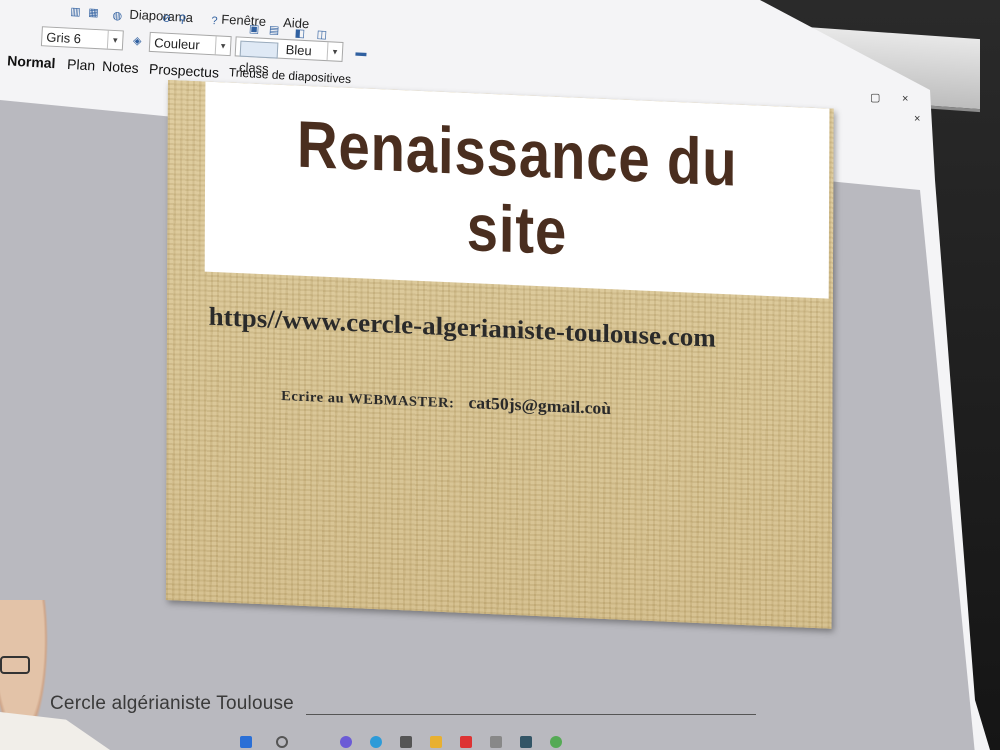 The width and height of the screenshot is (1000, 750). What do you see at coordinates (120, 67) in the screenshot?
I see `tab-notes: Notes` at bounding box center [120, 67].